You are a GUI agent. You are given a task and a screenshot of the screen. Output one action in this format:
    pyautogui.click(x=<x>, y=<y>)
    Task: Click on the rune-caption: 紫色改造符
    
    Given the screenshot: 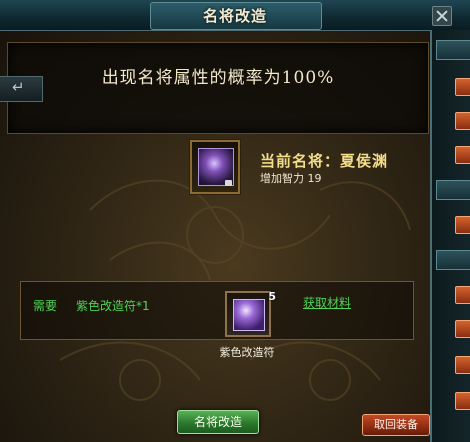 What is the action you would take?
    pyautogui.click(x=247, y=352)
    